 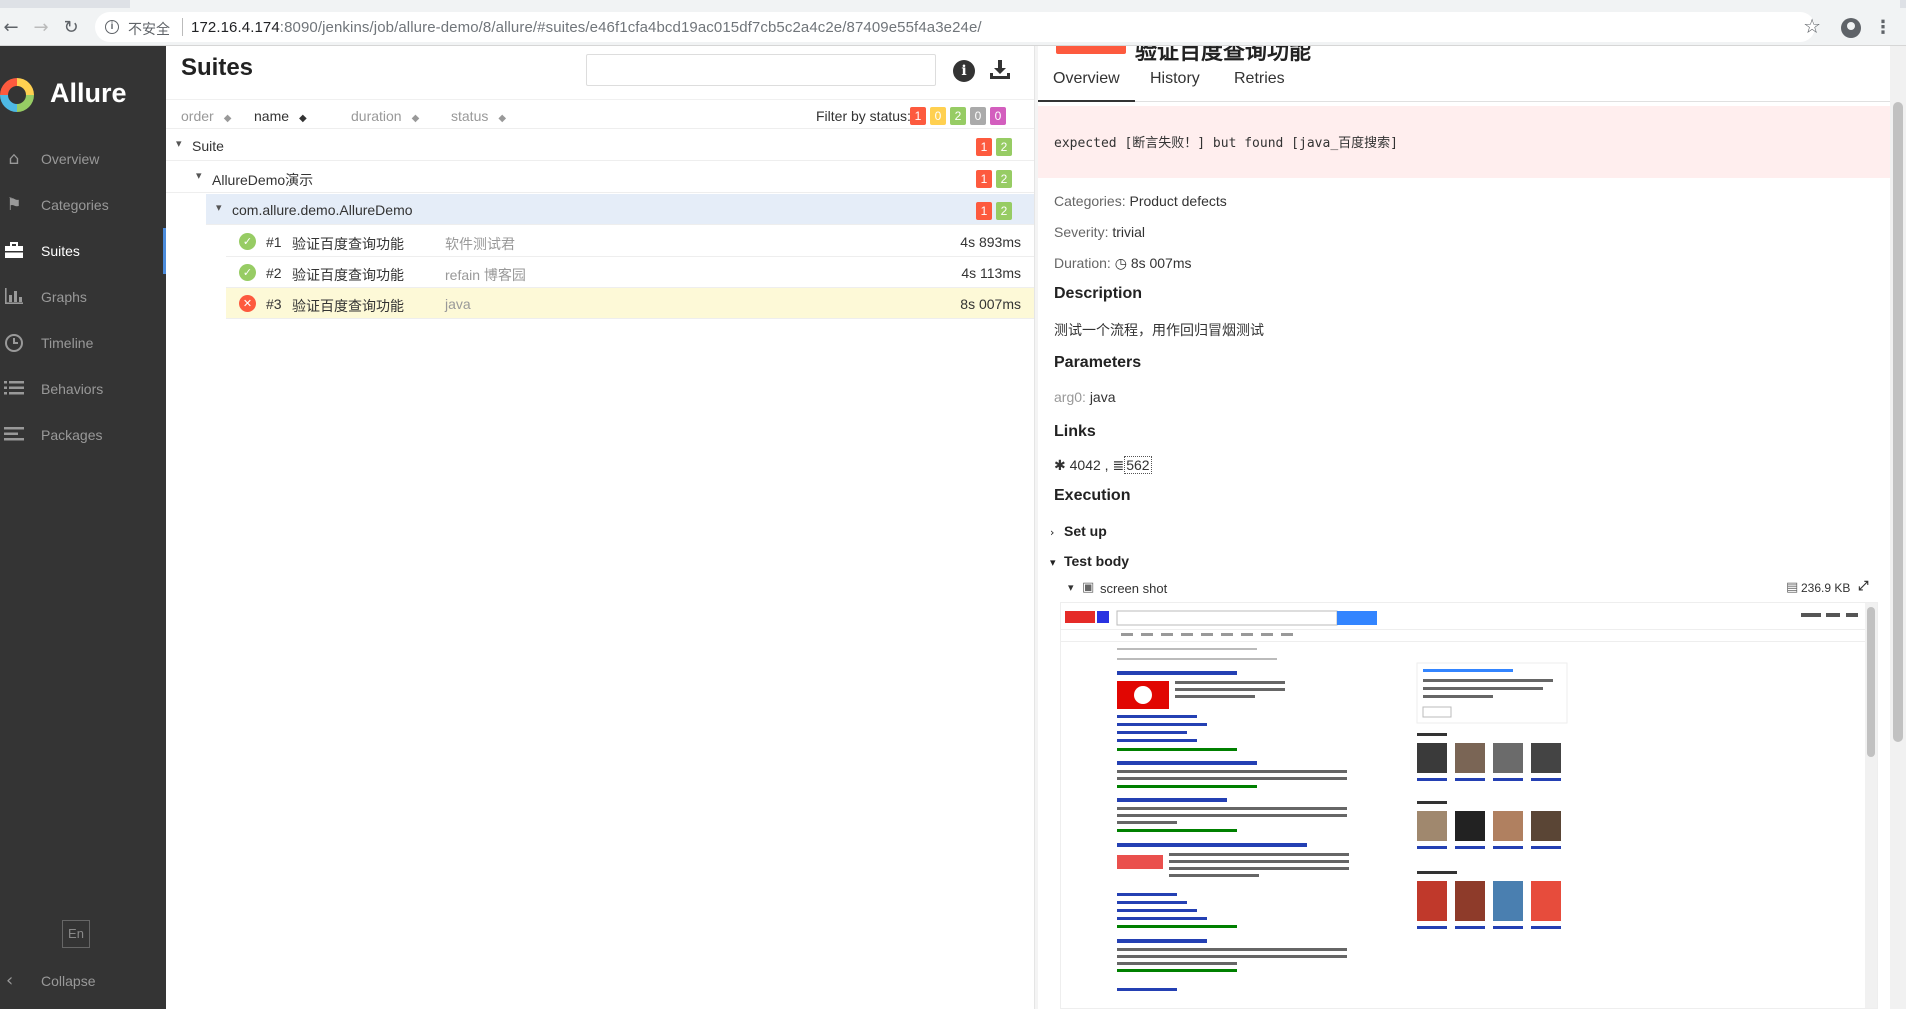 I want to click on failed-status-icon: ✕, so click(x=247, y=303).